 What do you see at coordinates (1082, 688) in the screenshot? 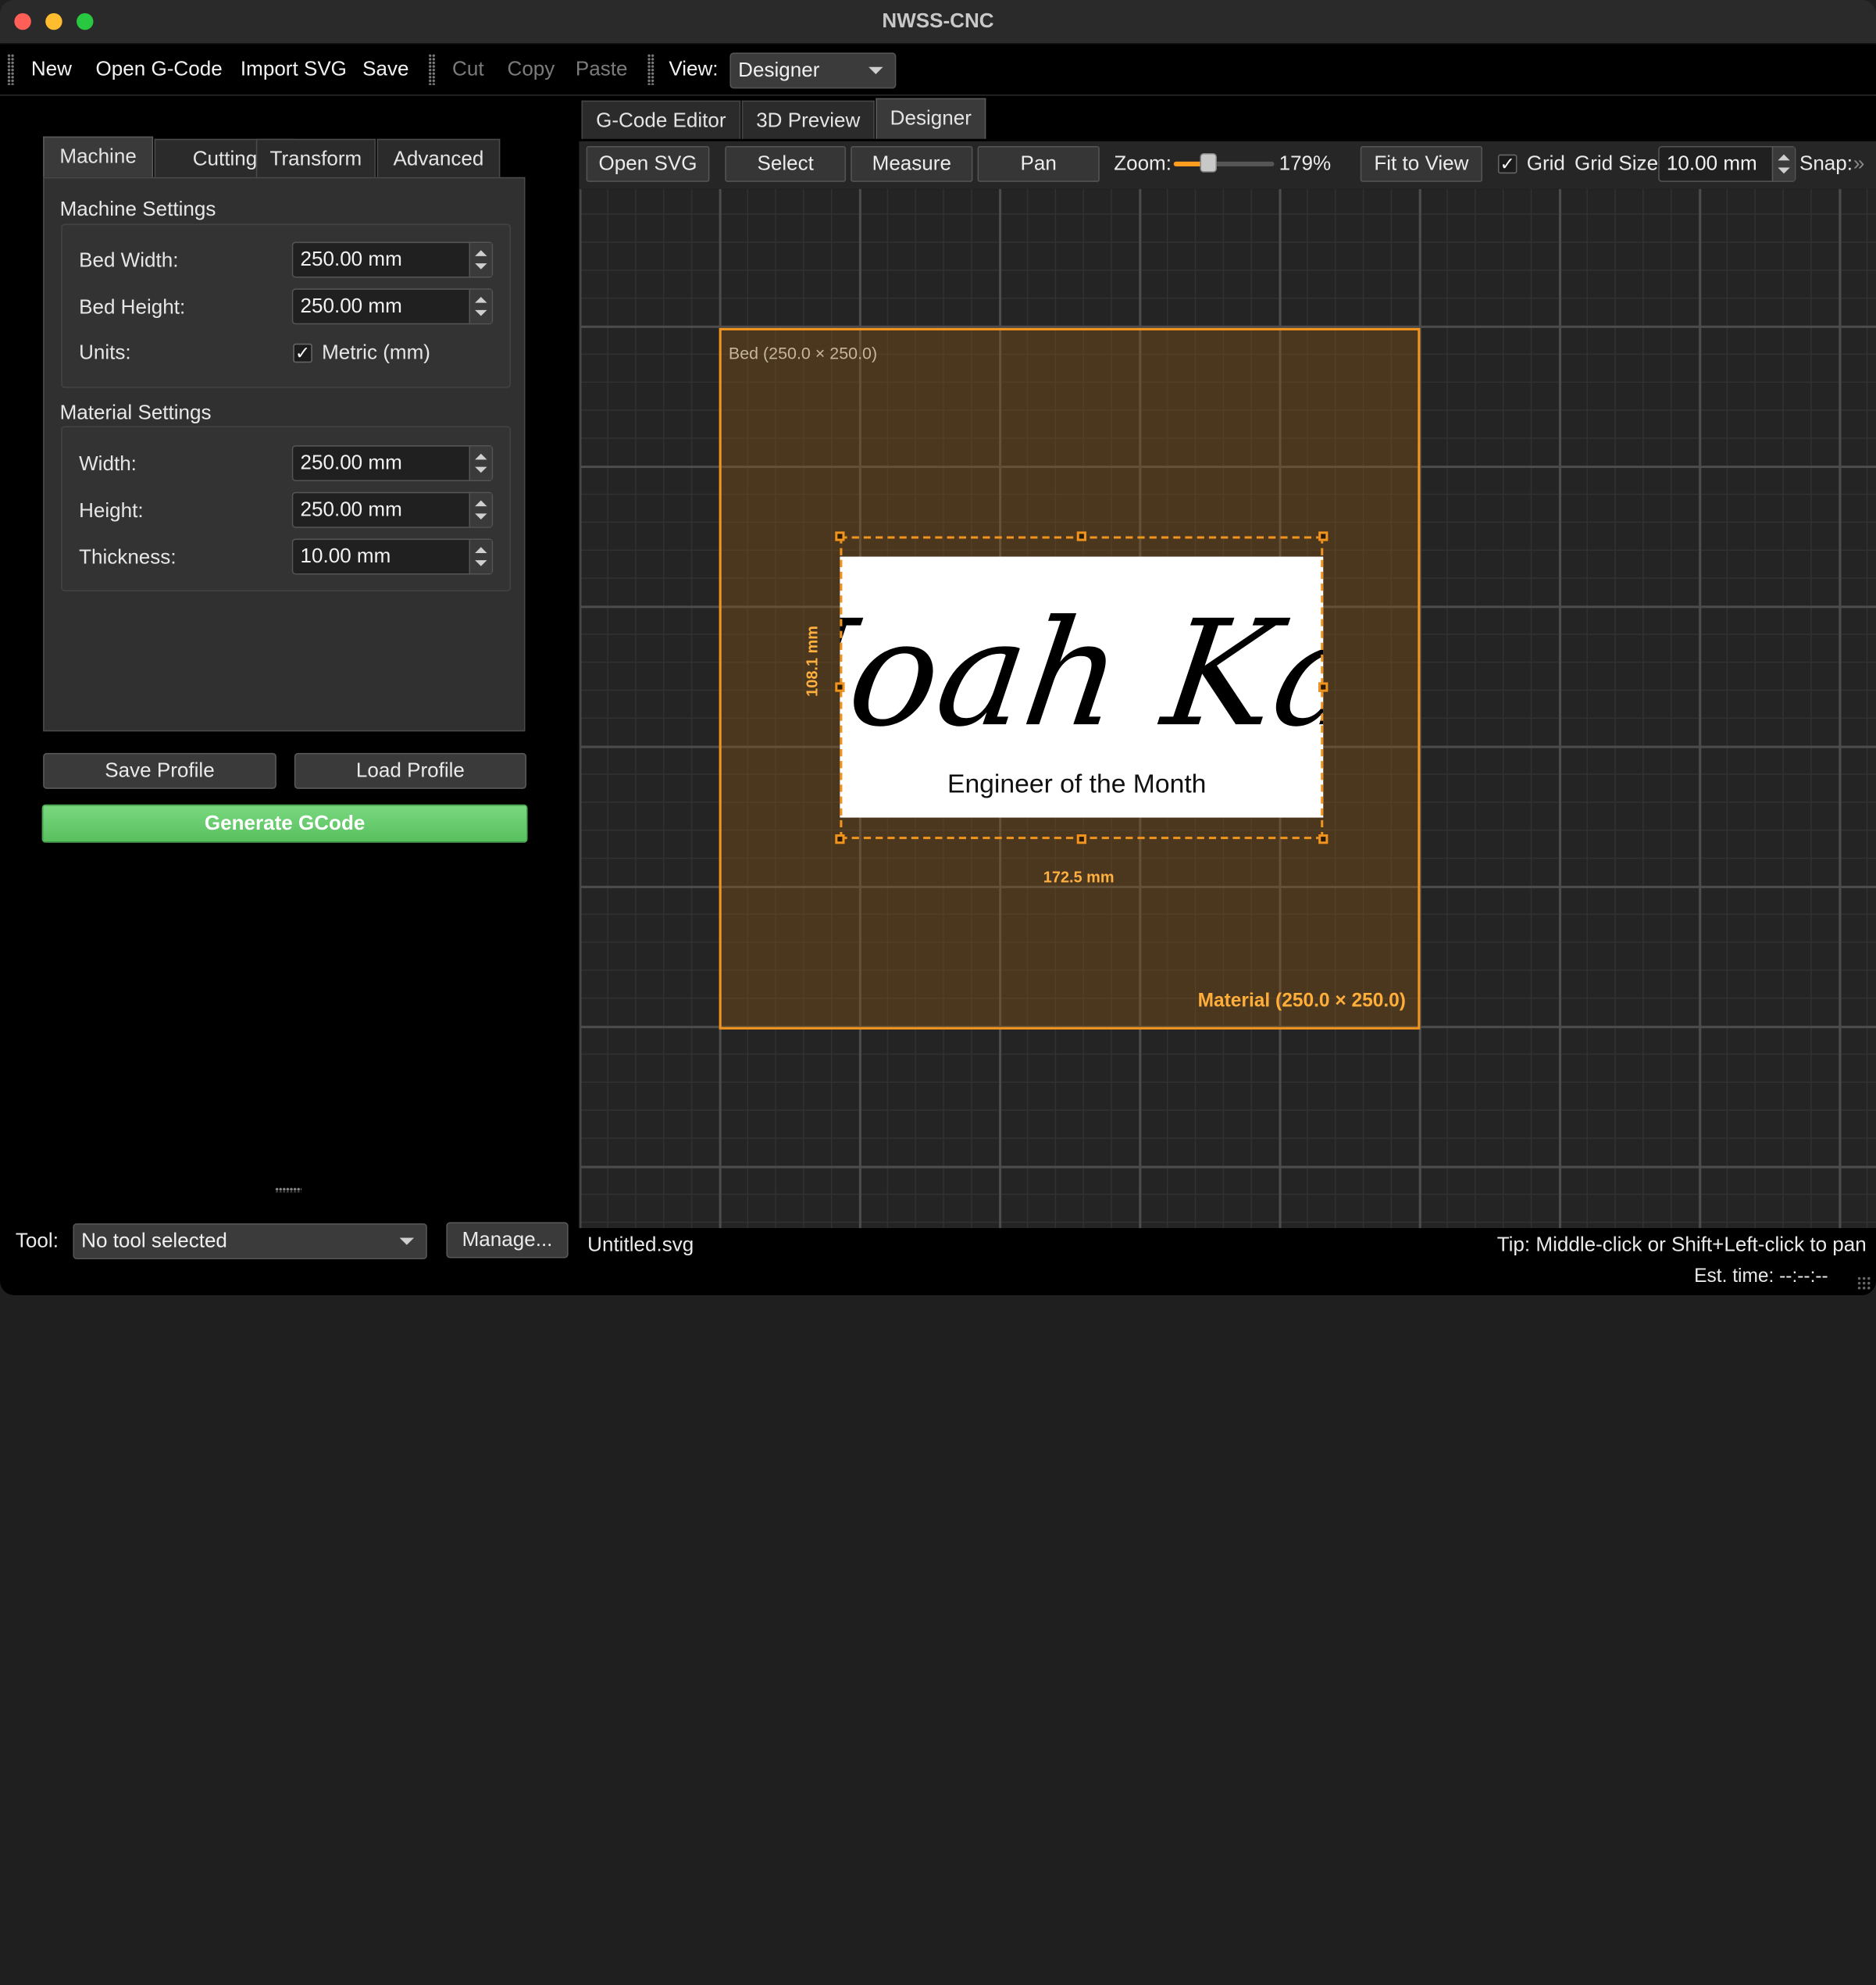
I see `selection-box` at bounding box center [1082, 688].